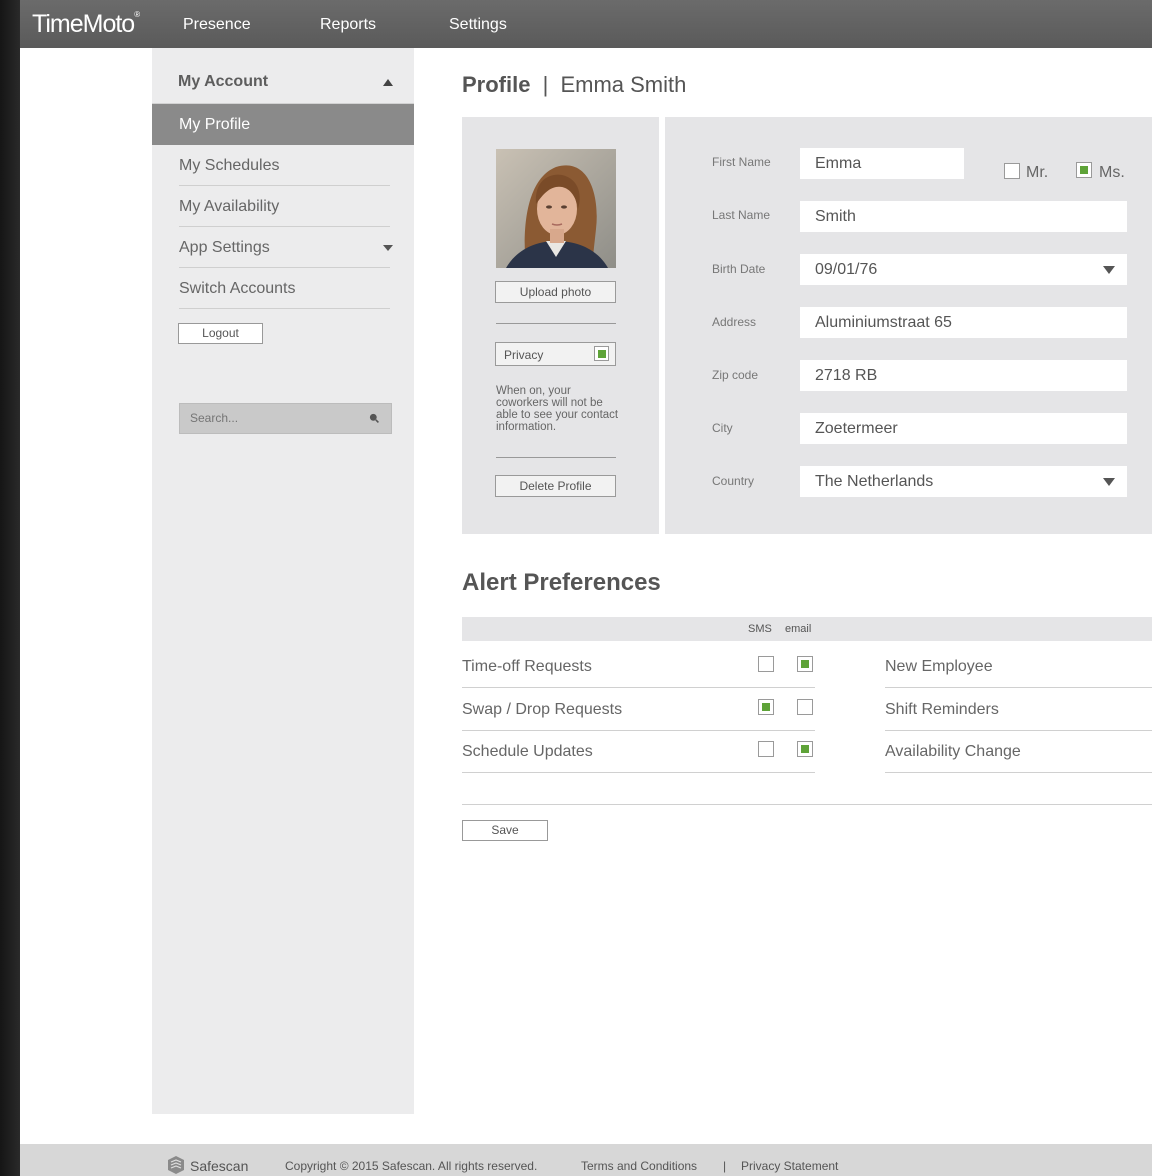  I want to click on field-value: 09/01/76, so click(846, 269).